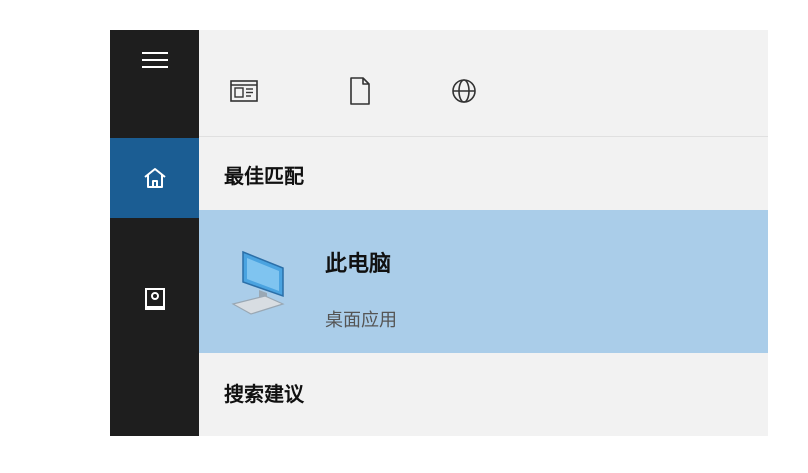 This screenshot has width=808, height=473. What do you see at coordinates (264, 394) in the screenshot?
I see `search-suggestions-header: 搜索建议` at bounding box center [264, 394].